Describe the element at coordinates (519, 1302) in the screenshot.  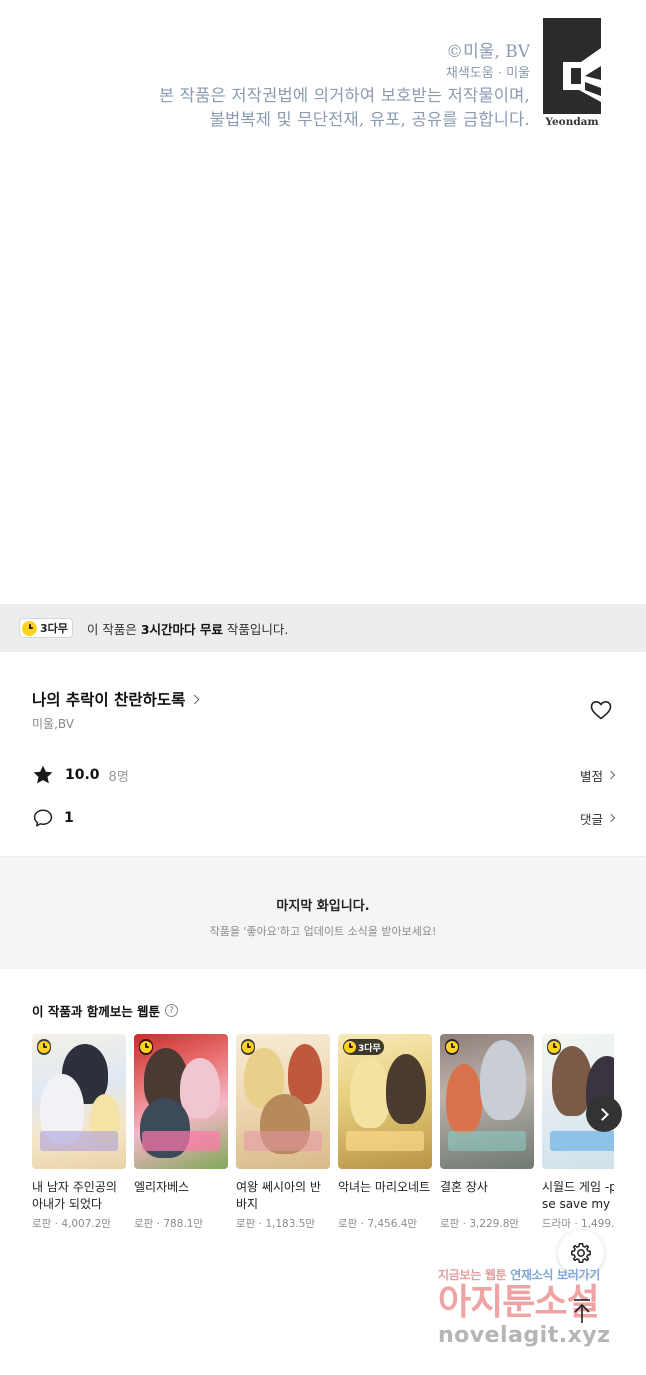
I see `watermark-brand: 아지툰소설` at that location.